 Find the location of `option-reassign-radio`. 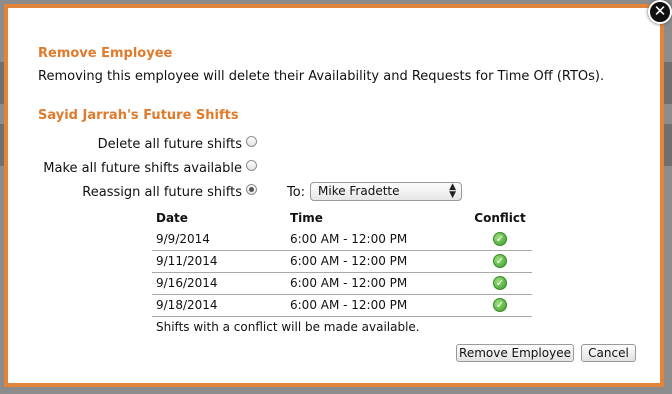

option-reassign-radio is located at coordinates (251, 189).